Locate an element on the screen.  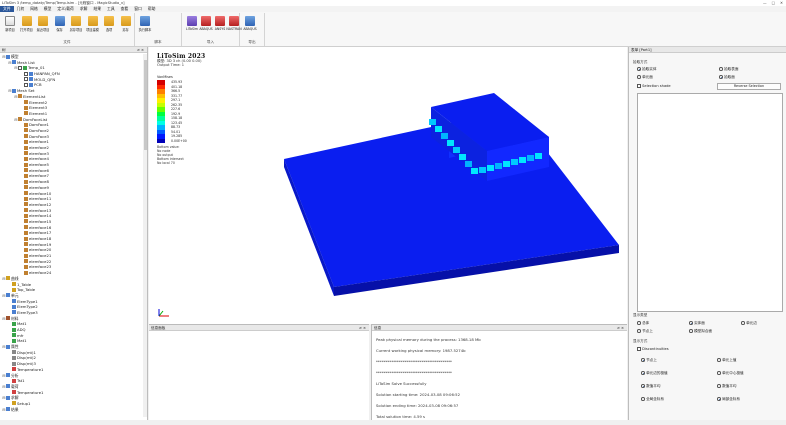
open-folder-icon is located at coordinates (26, 21).